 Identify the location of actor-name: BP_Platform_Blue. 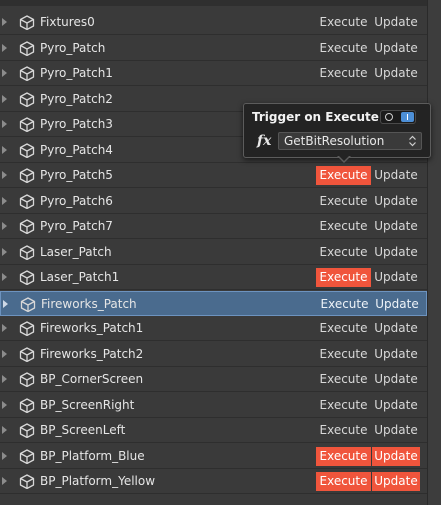
(92, 456).